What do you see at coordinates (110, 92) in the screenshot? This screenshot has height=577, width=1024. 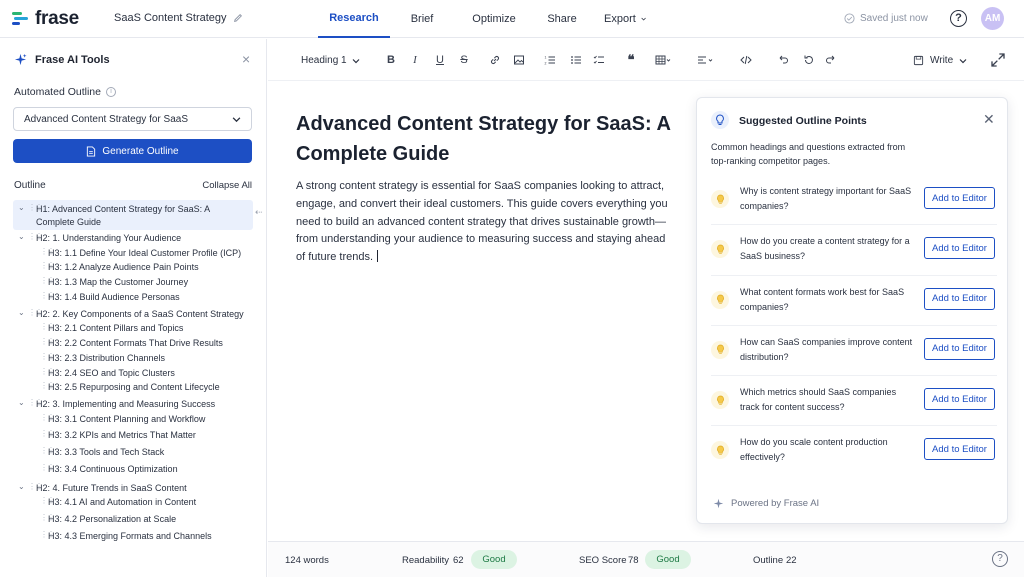 I see `info-icon: i` at bounding box center [110, 92].